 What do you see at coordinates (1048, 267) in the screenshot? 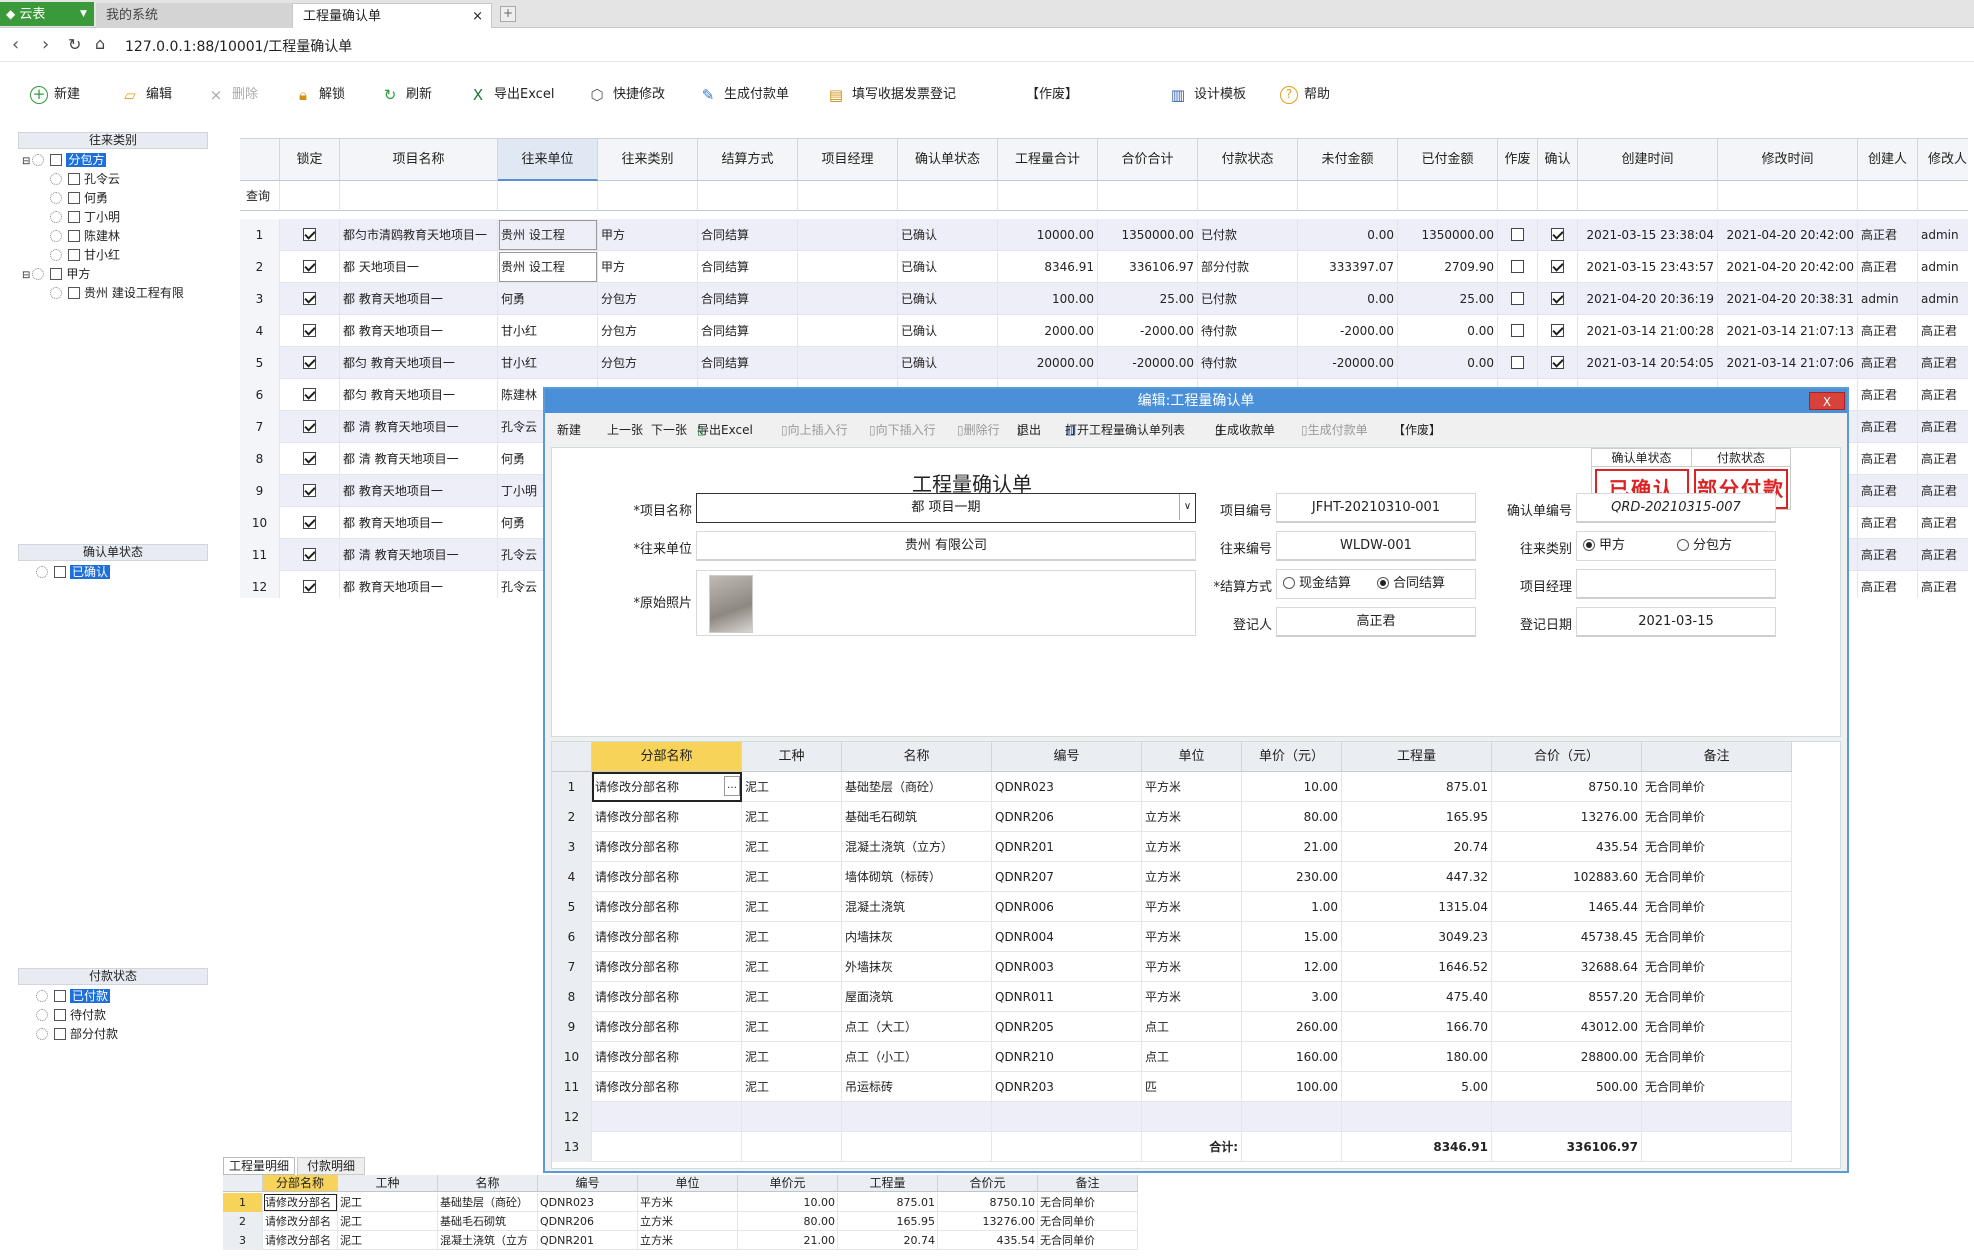
I see `table-cell: 8346.91` at bounding box center [1048, 267].